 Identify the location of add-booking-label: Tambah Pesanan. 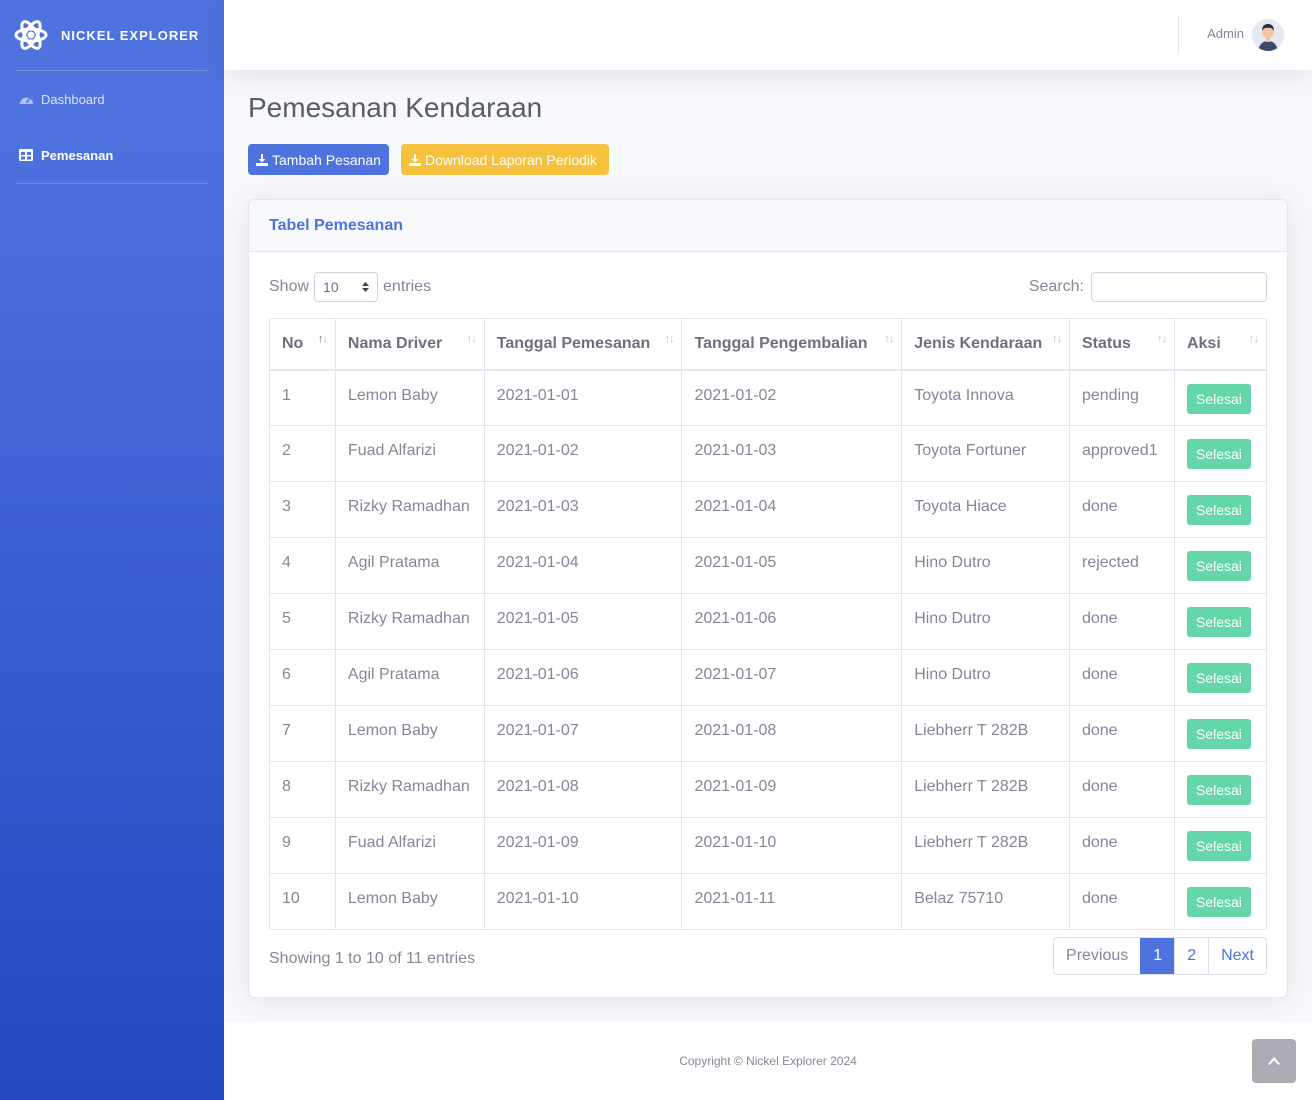
(326, 159).